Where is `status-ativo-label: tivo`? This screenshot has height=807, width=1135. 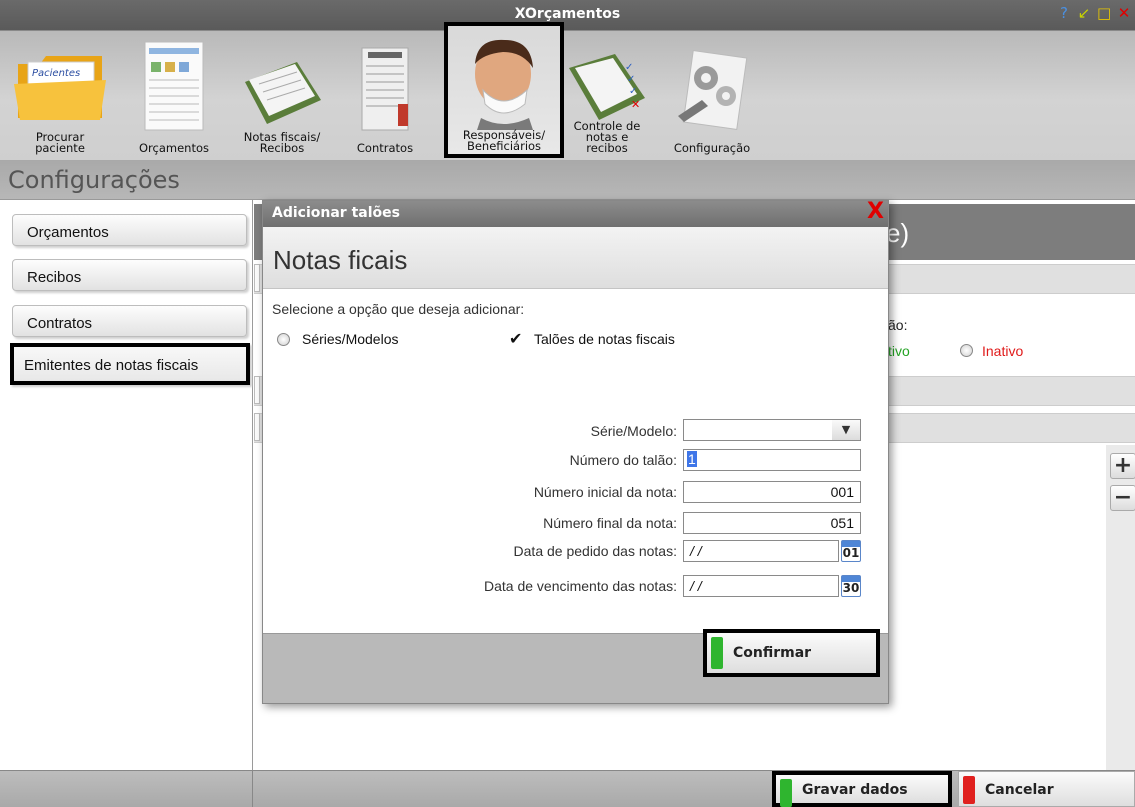 status-ativo-label: tivo is located at coordinates (899, 351).